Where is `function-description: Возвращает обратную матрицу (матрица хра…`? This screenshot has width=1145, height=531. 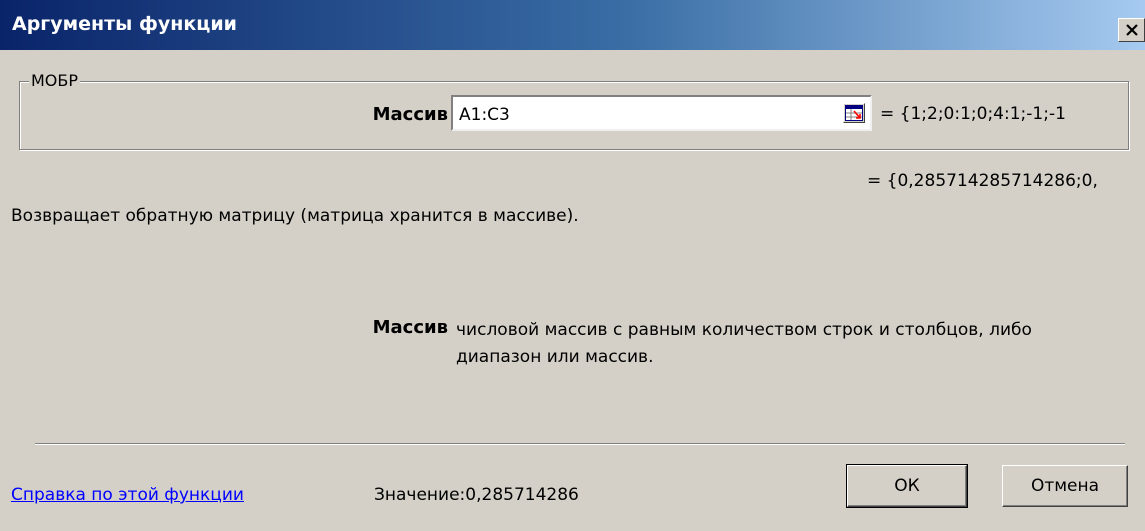 function-description: Возвращает обратную матрицу (матрица хра… is located at coordinates (295, 216).